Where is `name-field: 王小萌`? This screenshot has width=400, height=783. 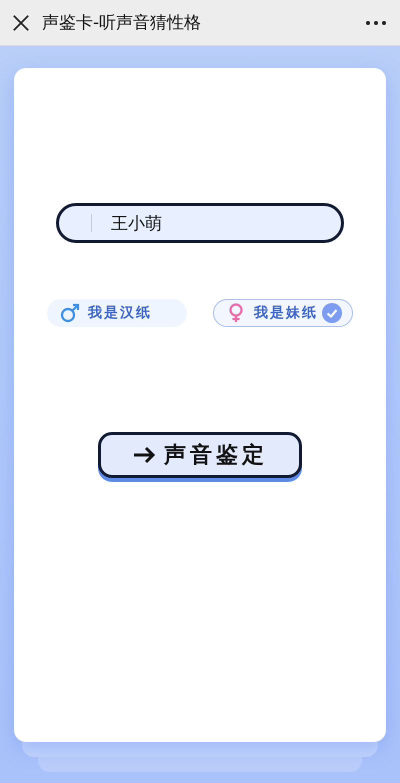 name-field: 王小萌 is located at coordinates (200, 223).